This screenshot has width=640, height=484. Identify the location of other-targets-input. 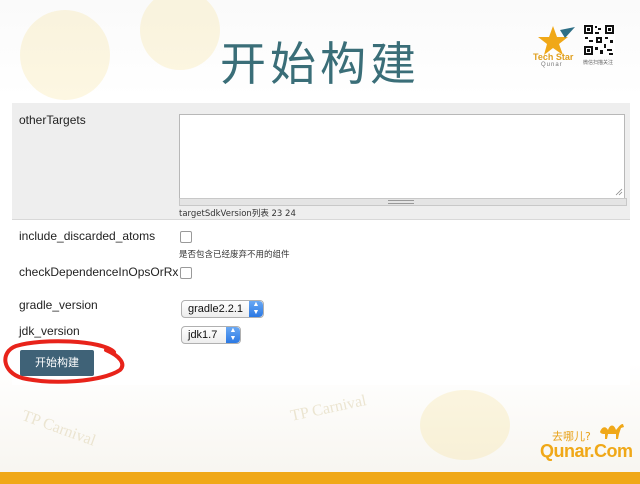
(402, 157).